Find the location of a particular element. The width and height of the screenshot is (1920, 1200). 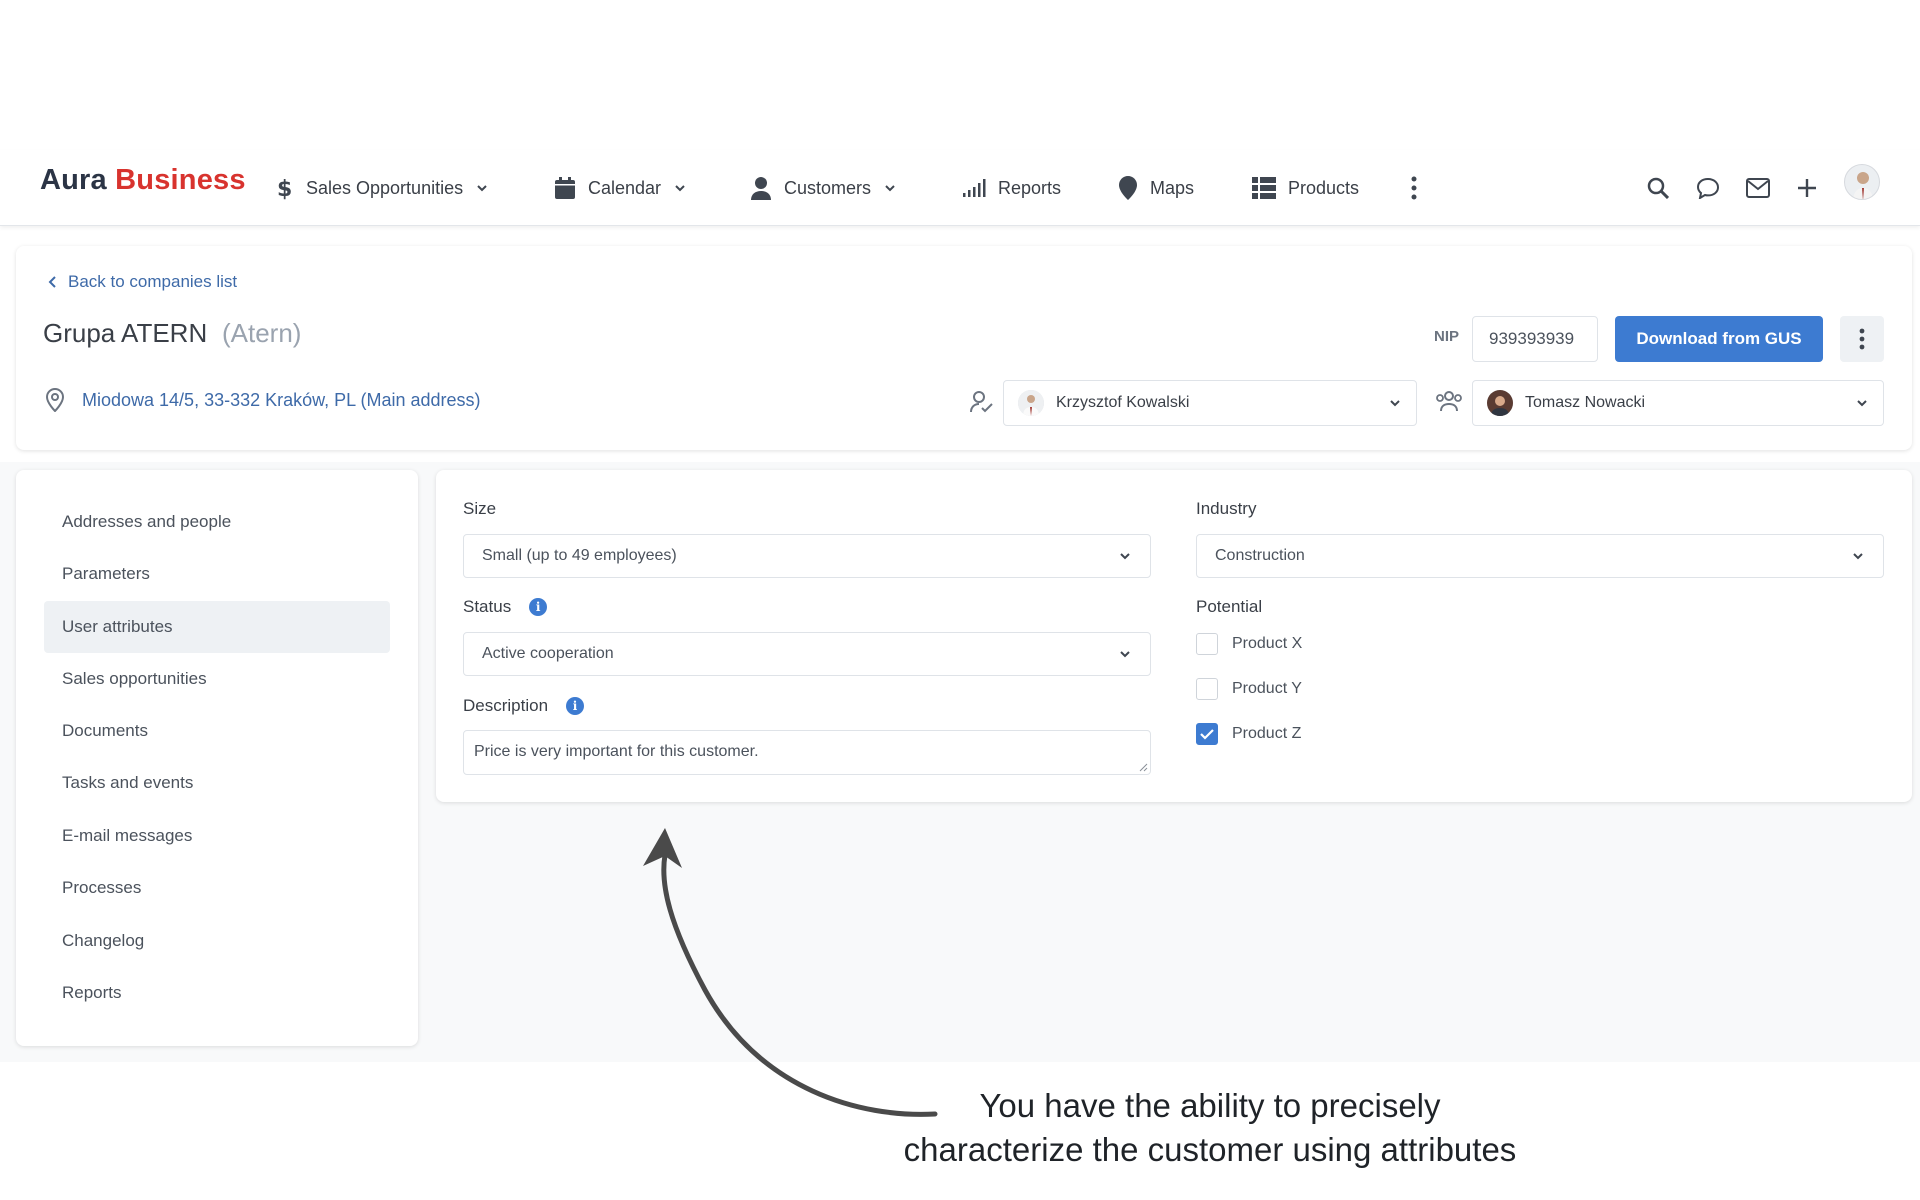

sidebar-item-user-attributes: User attributes is located at coordinates (217, 627).